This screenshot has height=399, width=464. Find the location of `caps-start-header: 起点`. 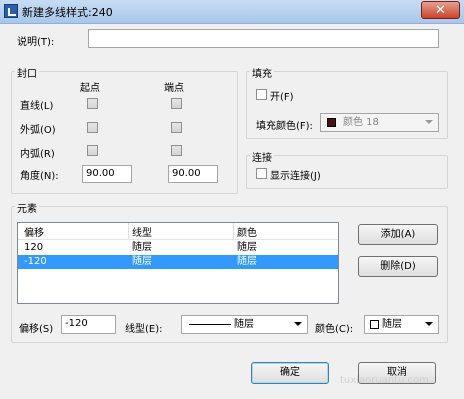

caps-start-header: 起点 is located at coordinates (90, 88).